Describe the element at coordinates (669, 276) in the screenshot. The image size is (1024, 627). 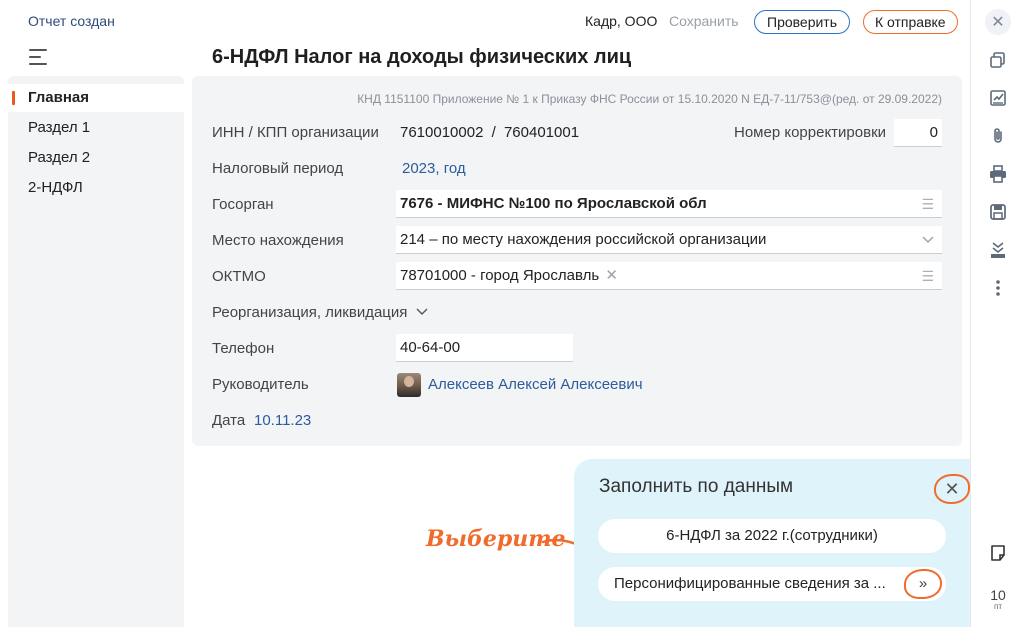
I see `oktmo-field: 78701000 - город Ярославль ✕ ☰` at that location.